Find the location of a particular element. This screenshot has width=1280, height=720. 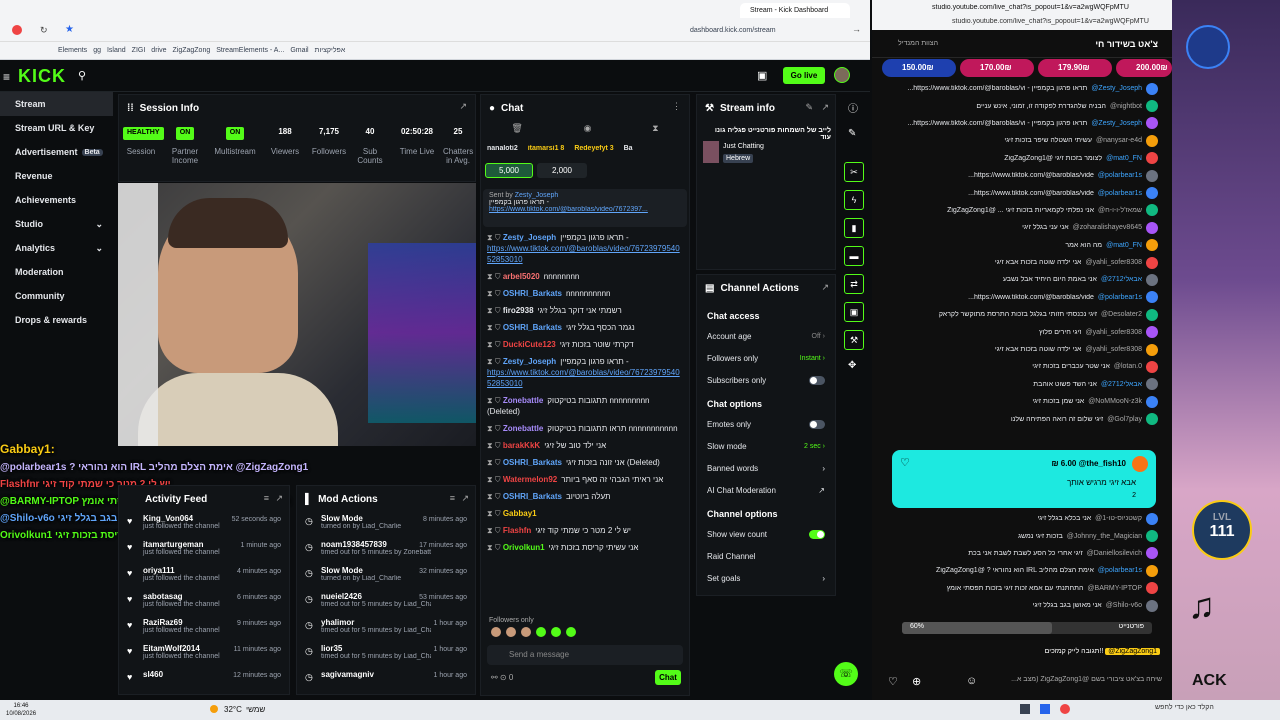

yt-message: אני השד פשוט אוהבת @2712אבאלי is located at coordinates (1022, 384).